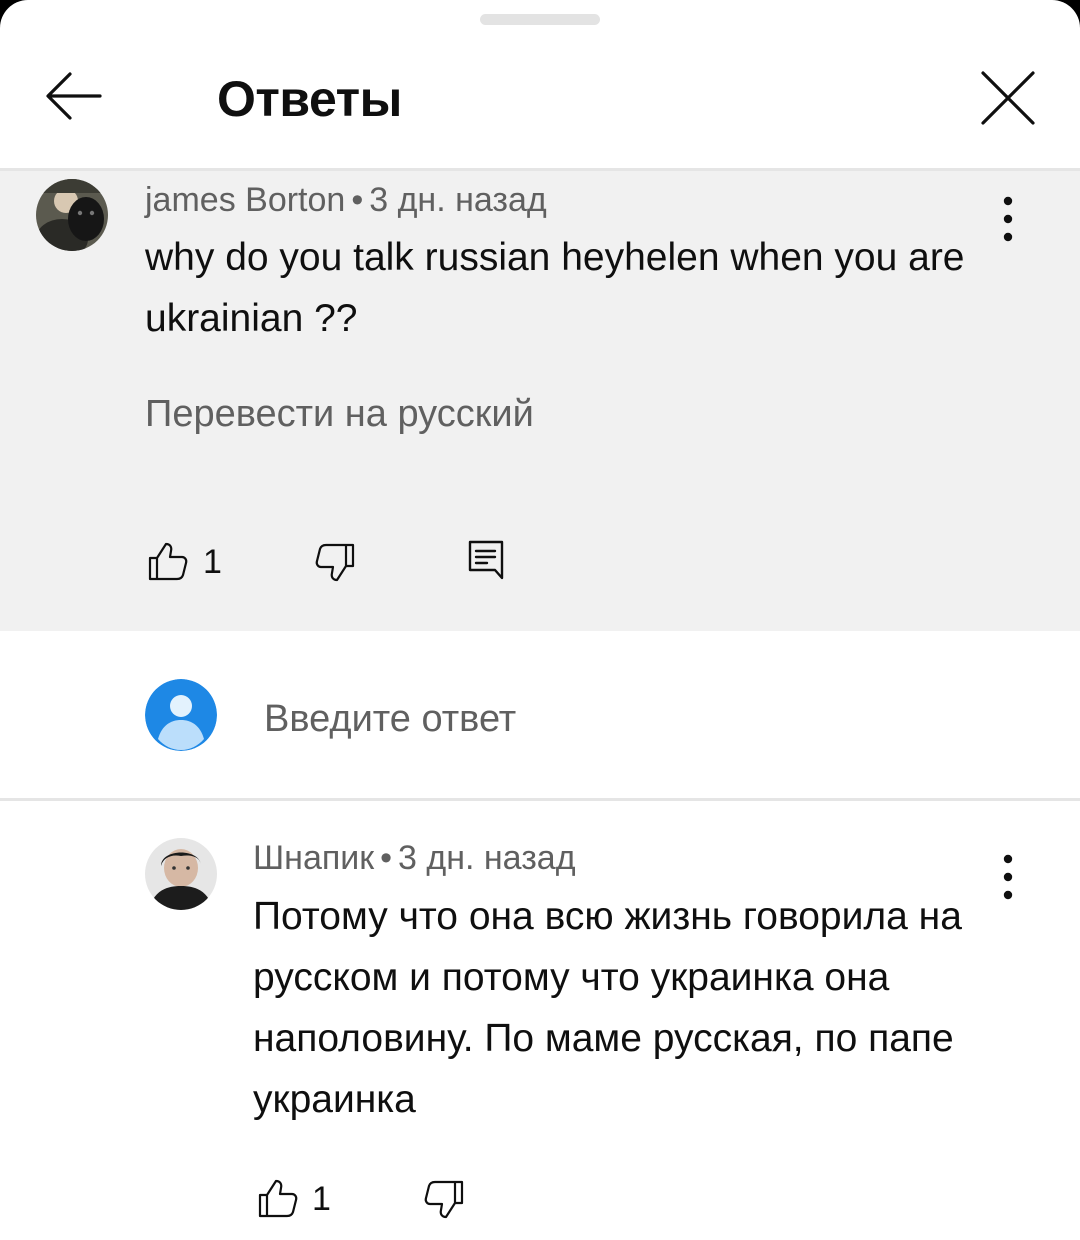 The image size is (1080, 1240). Describe the element at coordinates (346, 200) in the screenshot. I see `comment-meta: james Borton • 3 дн. назад` at that location.